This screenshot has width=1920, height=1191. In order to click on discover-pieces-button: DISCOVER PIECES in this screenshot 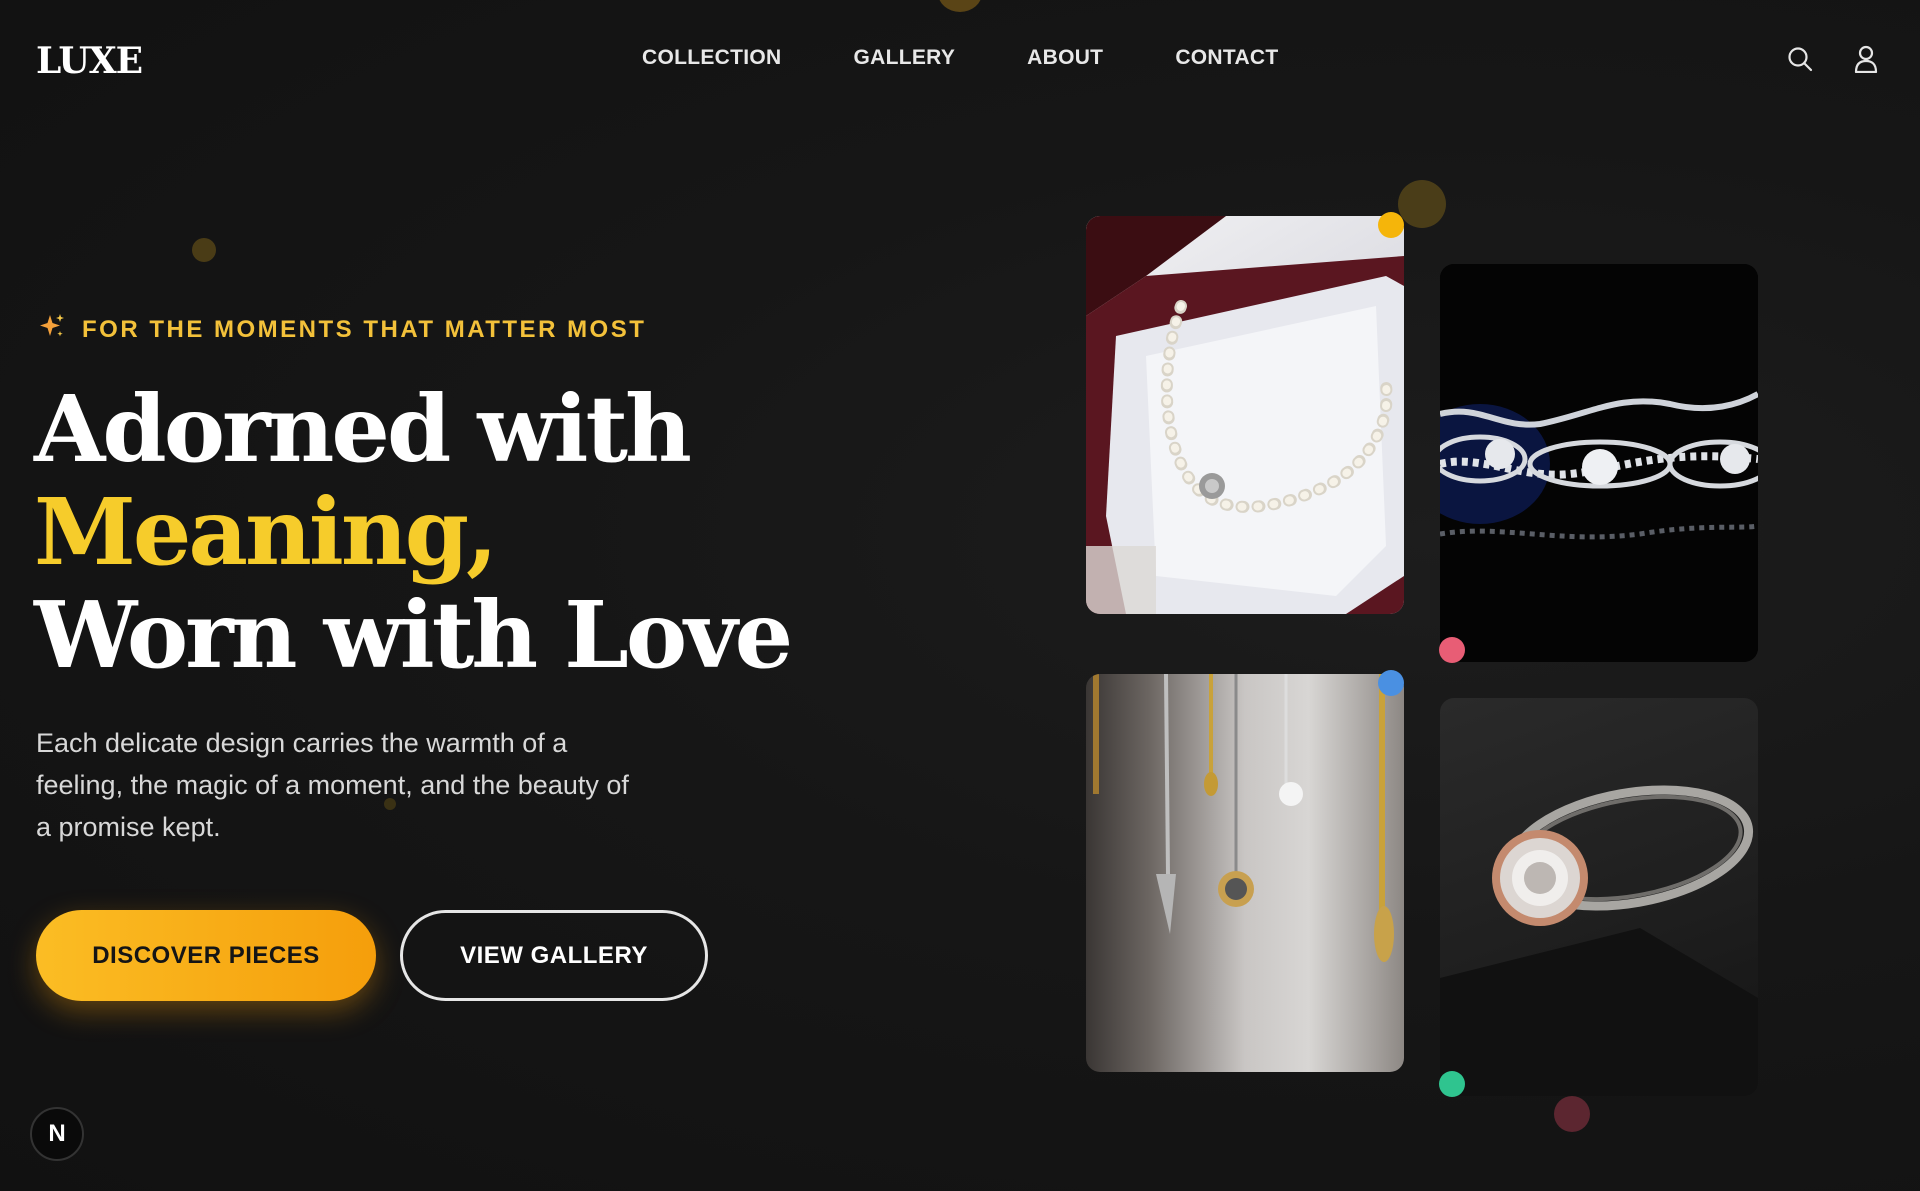, I will do `click(206, 955)`.